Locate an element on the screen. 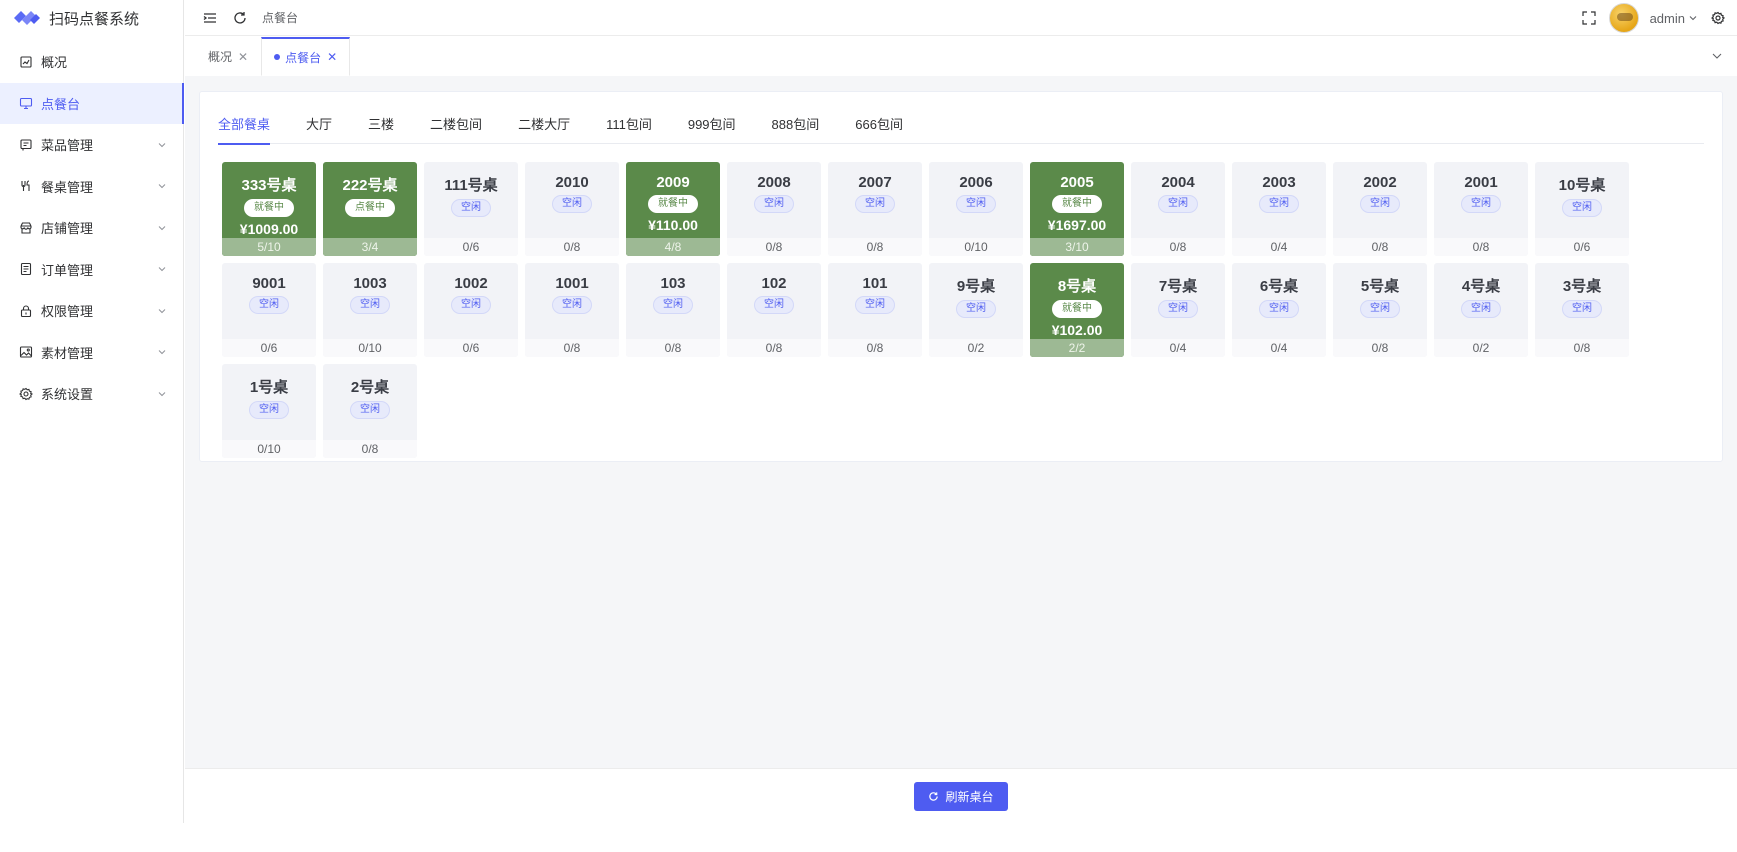 The width and height of the screenshot is (1737, 852). table-card-body: 7号桌 空闲 is located at coordinates (1178, 301).